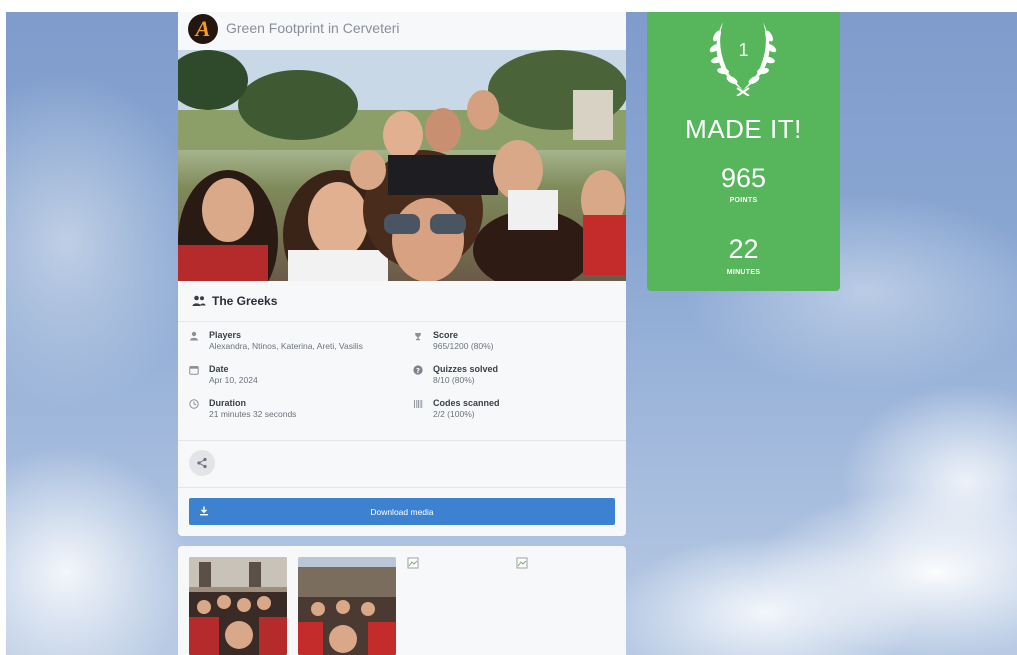 This screenshot has width=1017, height=655. What do you see at coordinates (743, 151) in the screenshot?
I see `result-medal: 1 MADE IT! 965 POINTS 22 MINUTES` at bounding box center [743, 151].